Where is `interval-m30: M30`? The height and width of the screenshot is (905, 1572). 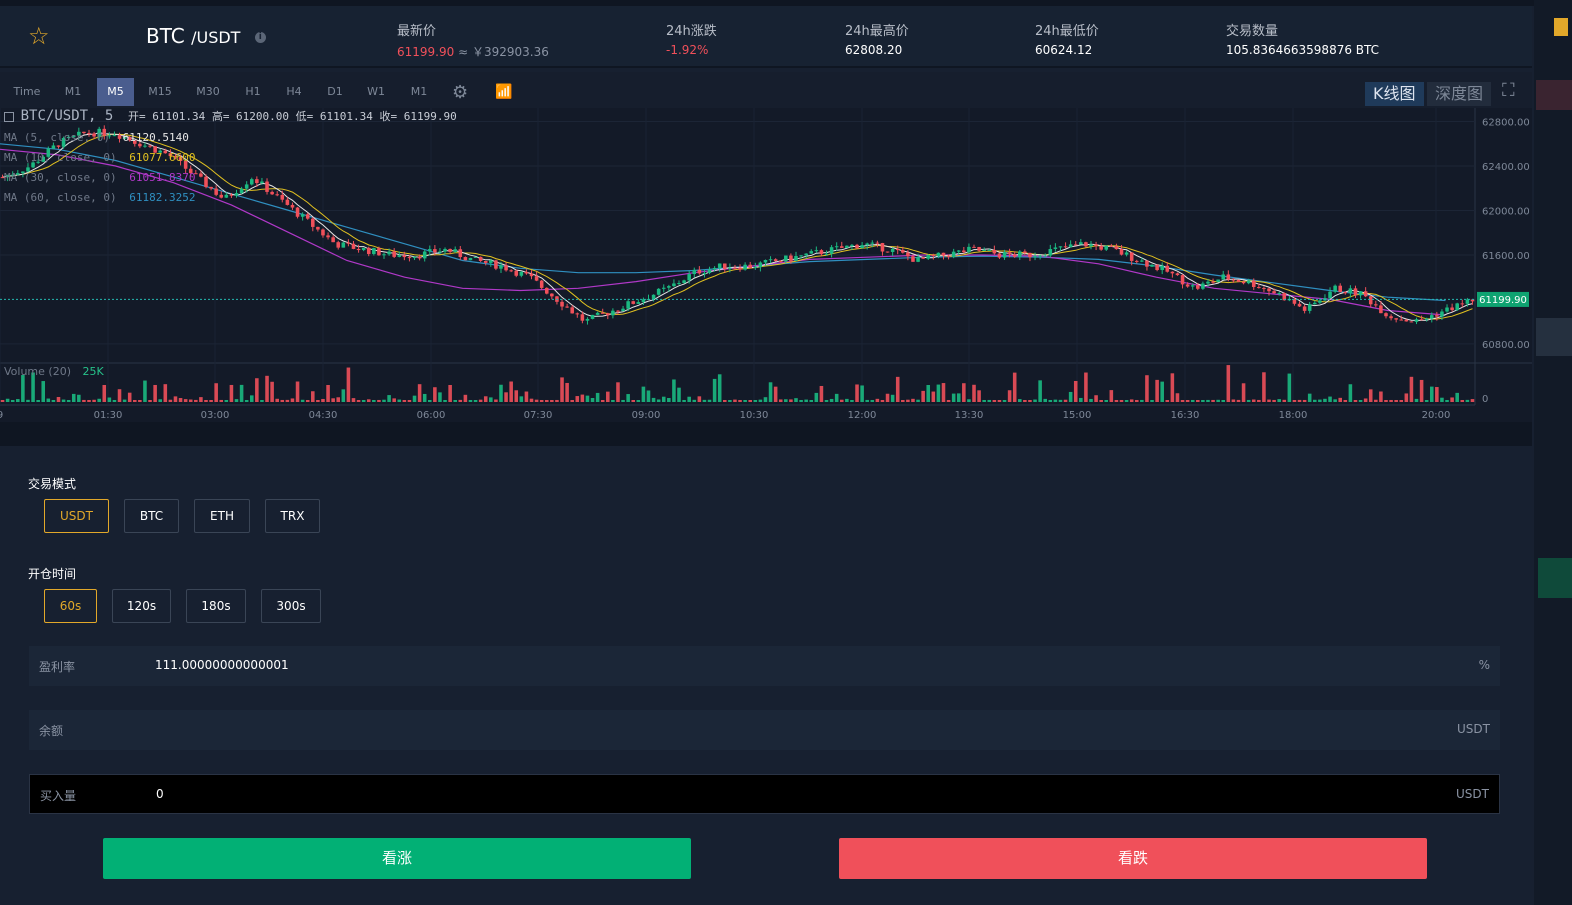
interval-m30: M30 is located at coordinates (208, 92).